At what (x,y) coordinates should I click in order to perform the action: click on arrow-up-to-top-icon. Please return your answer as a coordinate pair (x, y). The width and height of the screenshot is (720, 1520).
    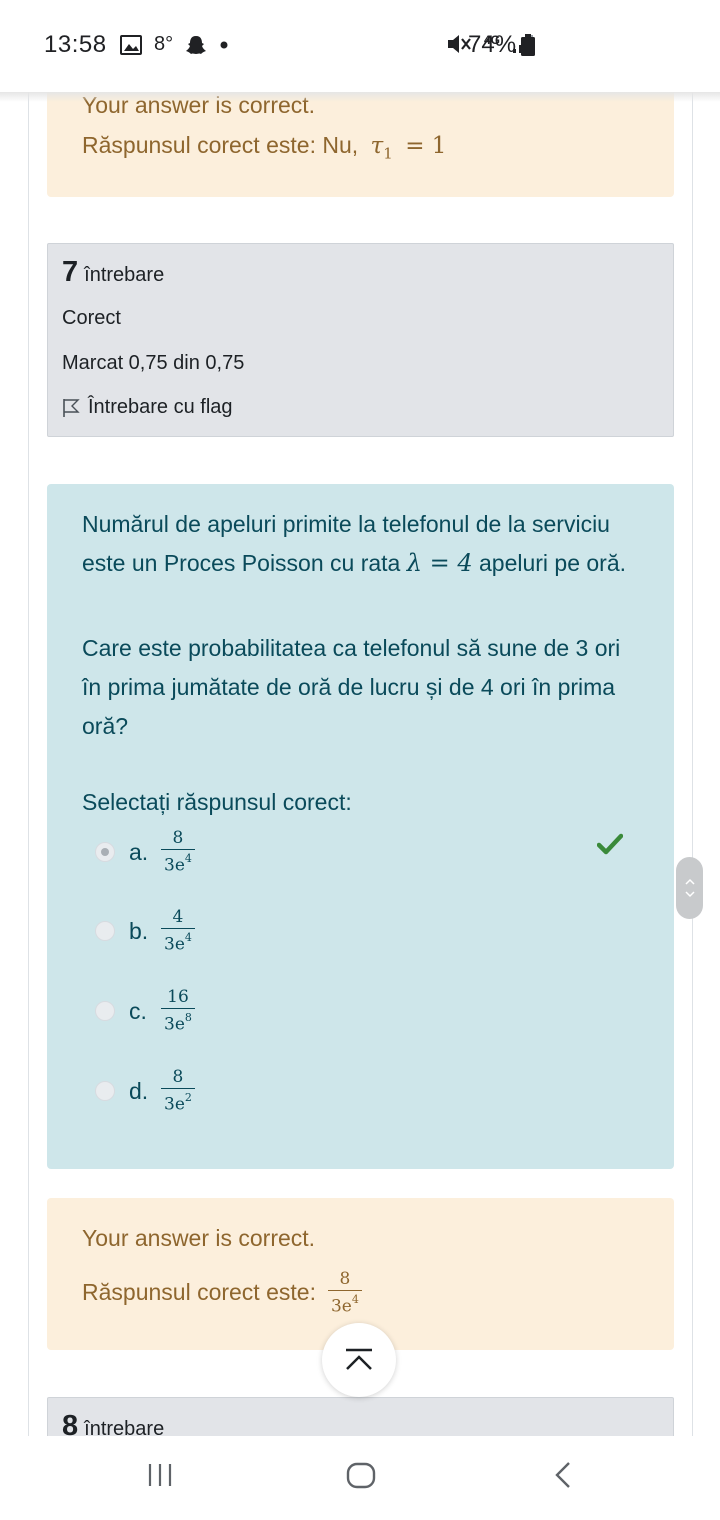
    Looking at the image, I should click on (359, 1359).